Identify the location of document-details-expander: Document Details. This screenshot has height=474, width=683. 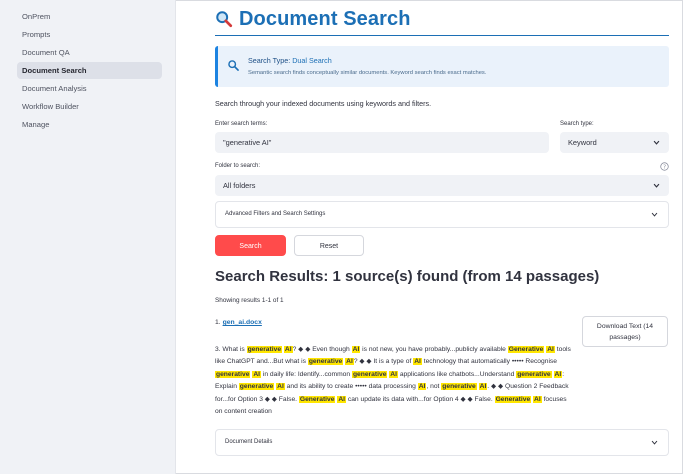
(442, 442).